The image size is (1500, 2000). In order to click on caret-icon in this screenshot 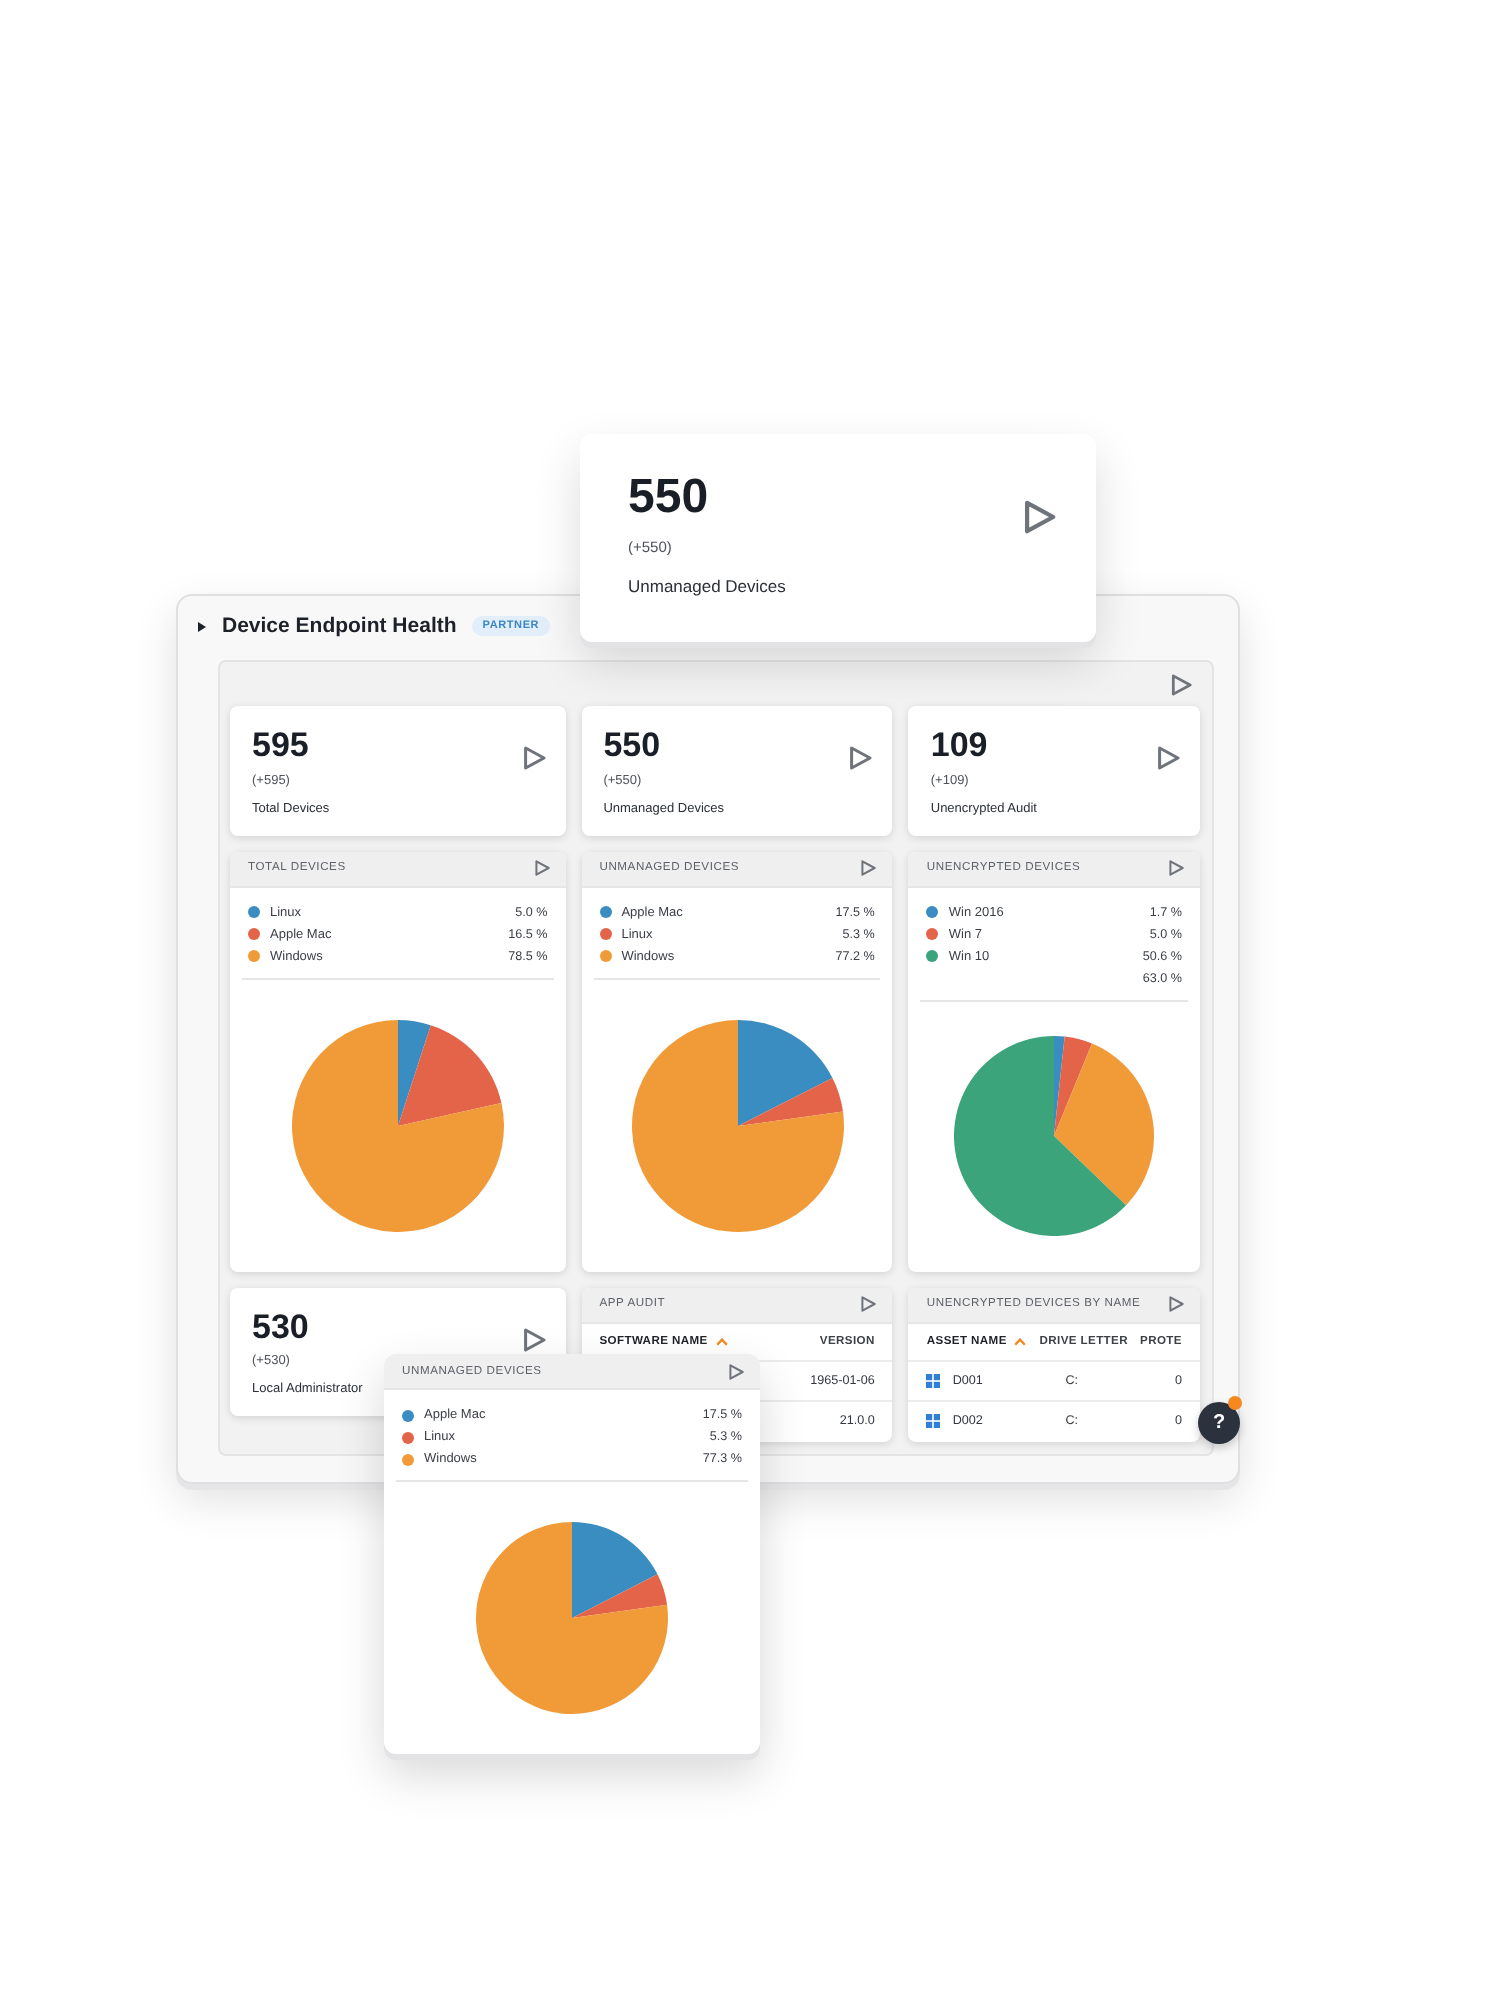, I will do `click(202, 626)`.